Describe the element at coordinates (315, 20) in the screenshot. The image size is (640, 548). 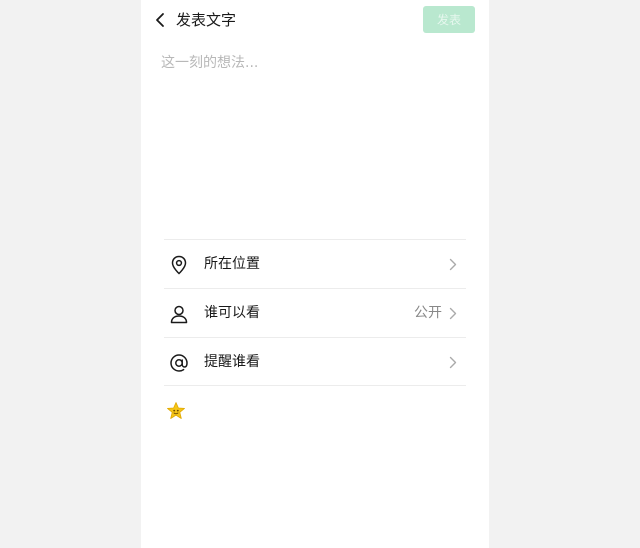
I see `top-bar: 发表文字 发表` at that location.